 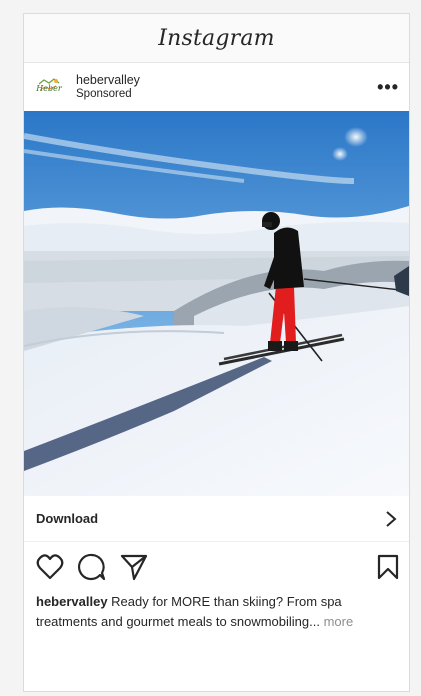 I want to click on account-info: hebervalley Sponsored, so click(x=108, y=87).